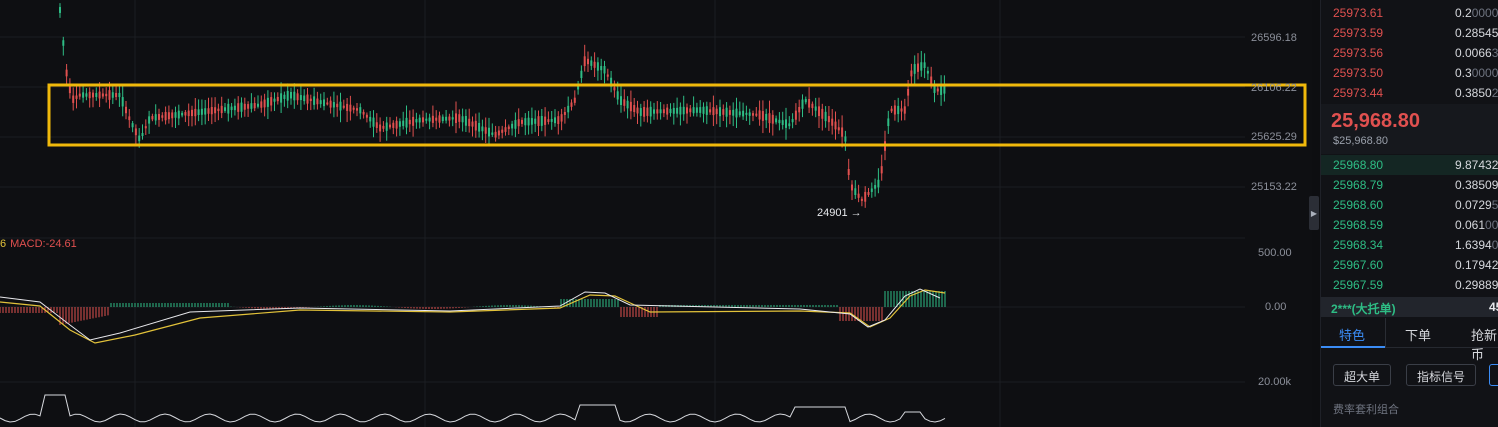 The height and width of the screenshot is (427, 1498). What do you see at coordinates (1274, 187) in the screenshot?
I see `price-tick-4: 25153.22` at bounding box center [1274, 187].